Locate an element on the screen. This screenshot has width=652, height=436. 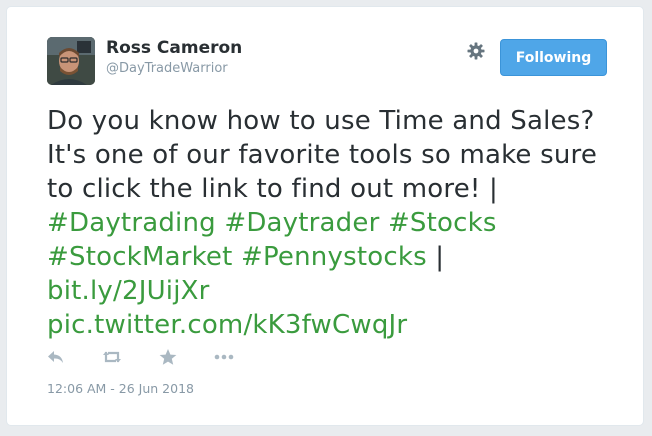
hashtag-link: #Daytrader is located at coordinates (301, 223).